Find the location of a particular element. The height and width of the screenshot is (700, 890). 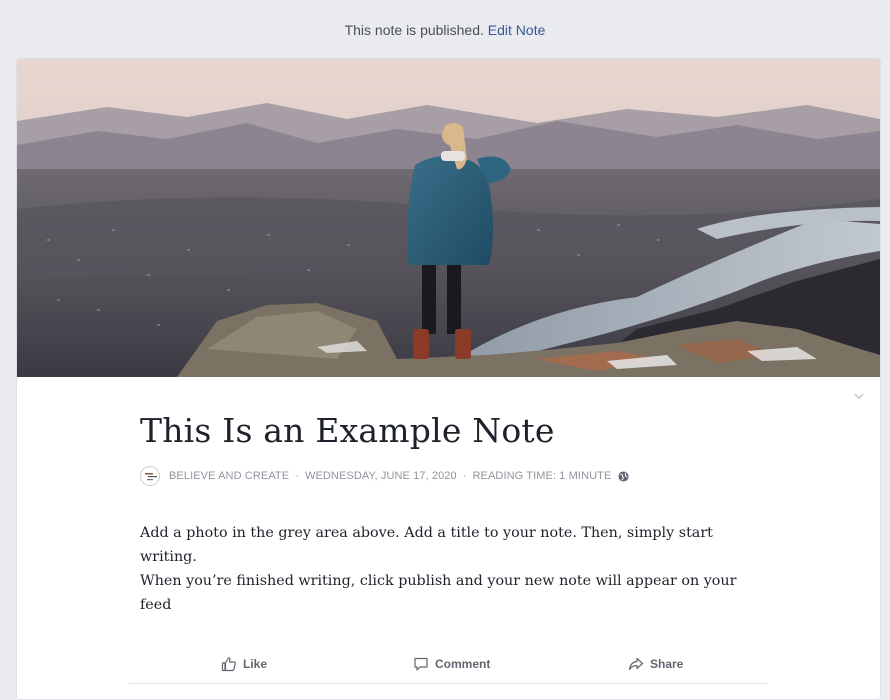

like-button: Like is located at coordinates (244, 664).